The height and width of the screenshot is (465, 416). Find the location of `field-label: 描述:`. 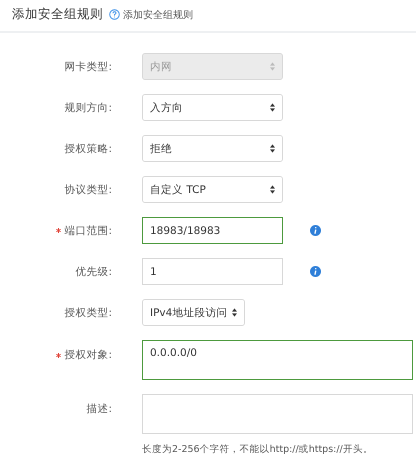

field-label: 描述: is located at coordinates (99, 409).